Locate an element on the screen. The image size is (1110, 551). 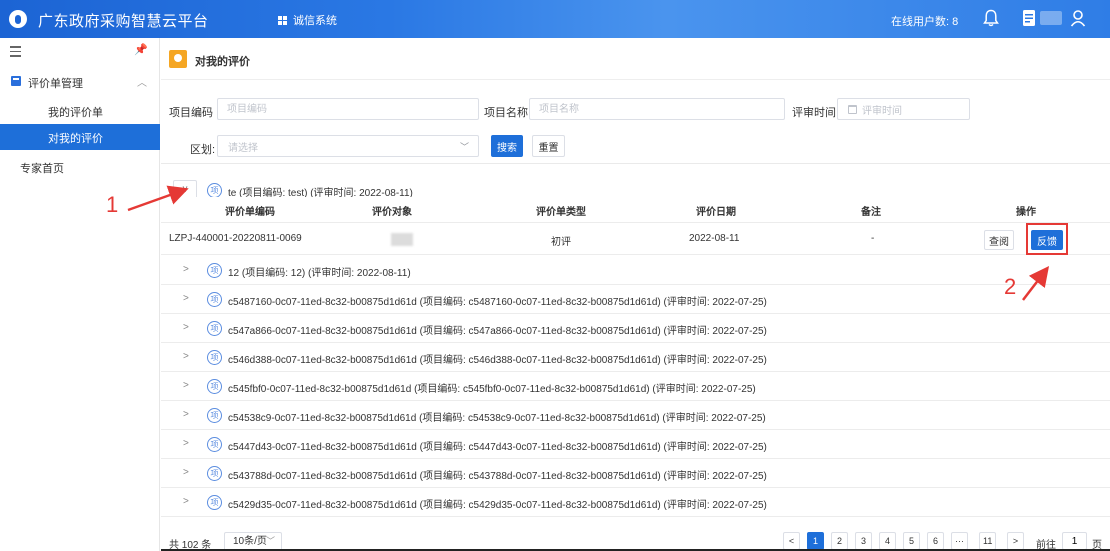
evaluation-date: 2022-08-11 is located at coordinates (714, 238).